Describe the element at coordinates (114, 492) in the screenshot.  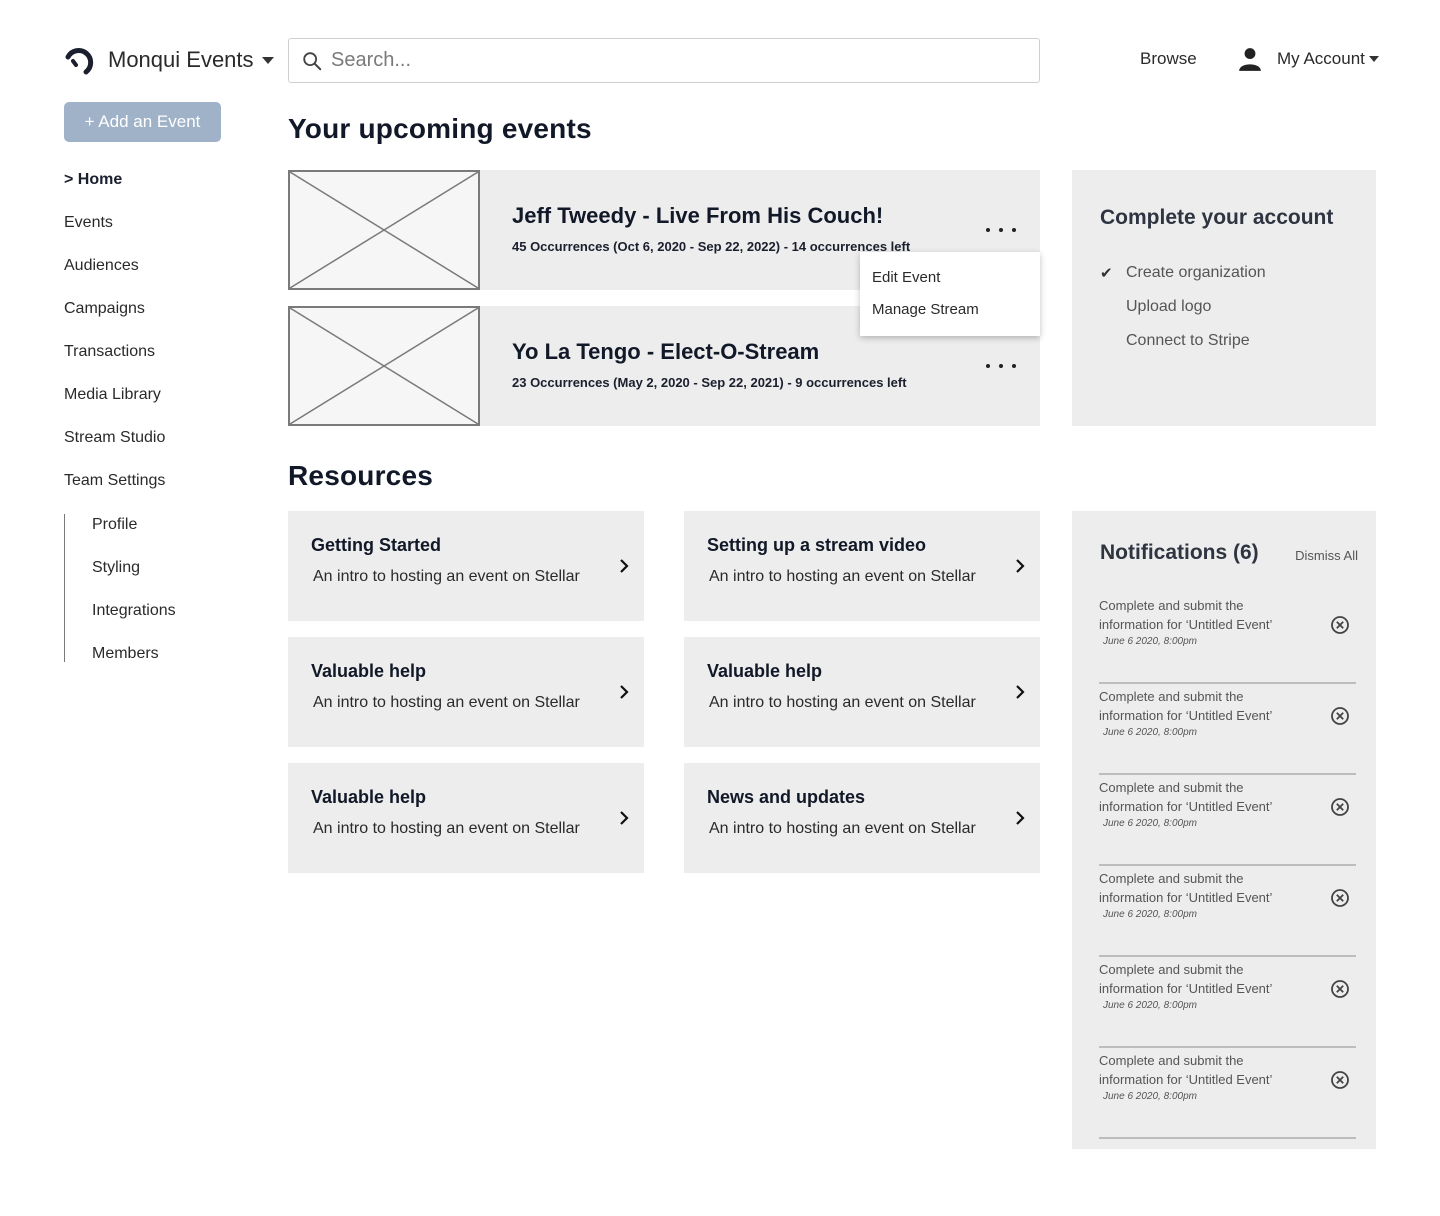
I see `sidebar-item-team-settings: Team Settings` at that location.